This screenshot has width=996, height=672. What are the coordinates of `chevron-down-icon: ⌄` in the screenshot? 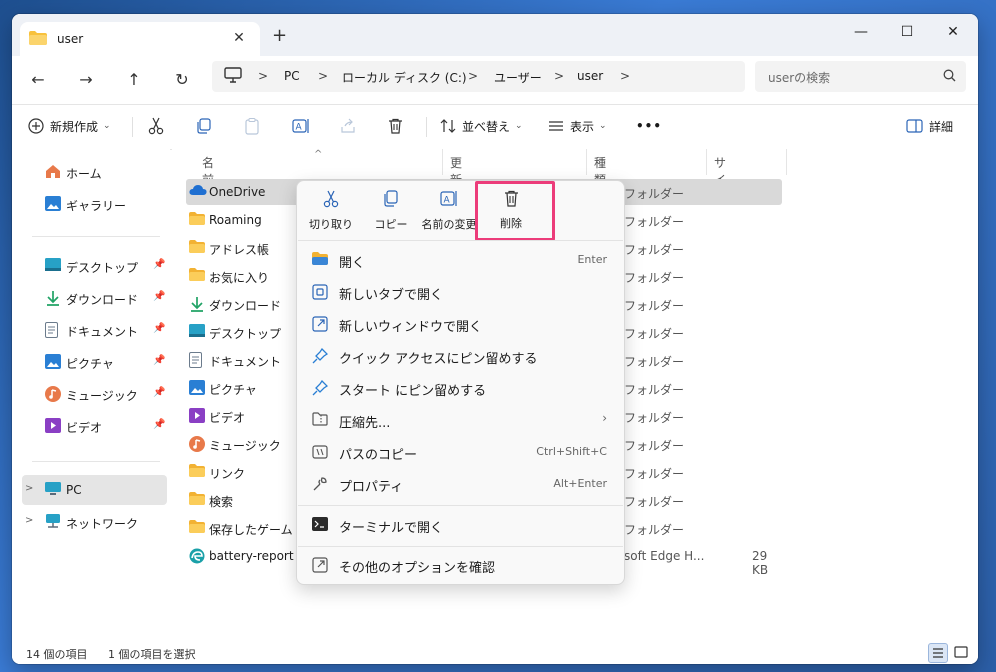 It's located at (519, 126).